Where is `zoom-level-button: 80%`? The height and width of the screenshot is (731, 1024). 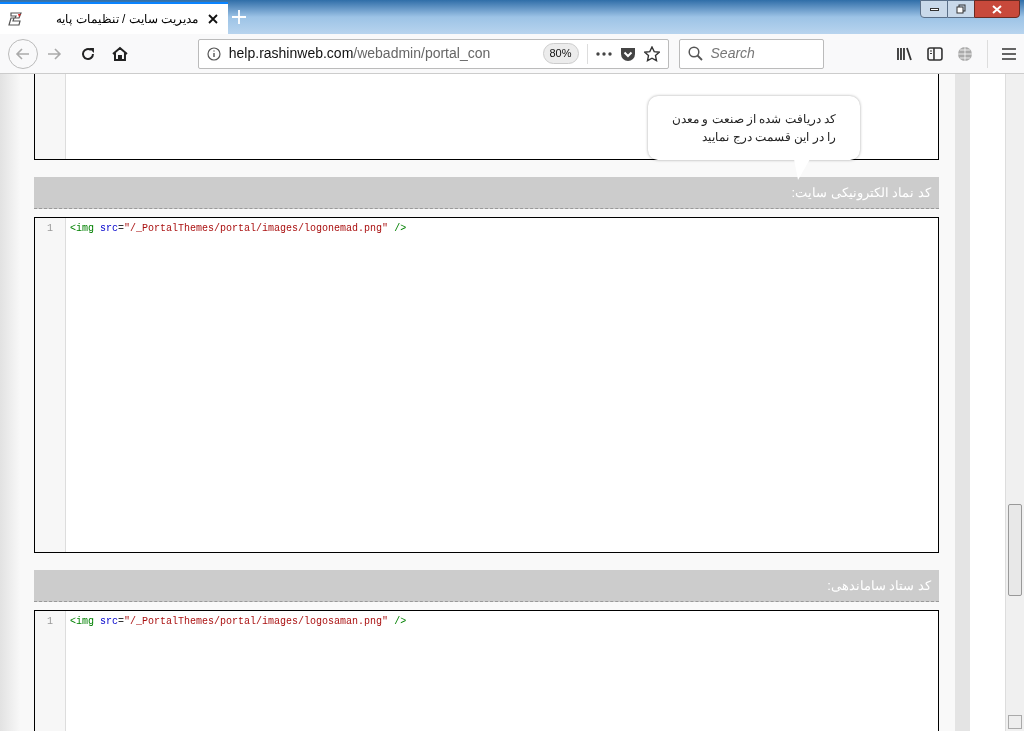
zoom-level-button: 80% is located at coordinates (560, 53).